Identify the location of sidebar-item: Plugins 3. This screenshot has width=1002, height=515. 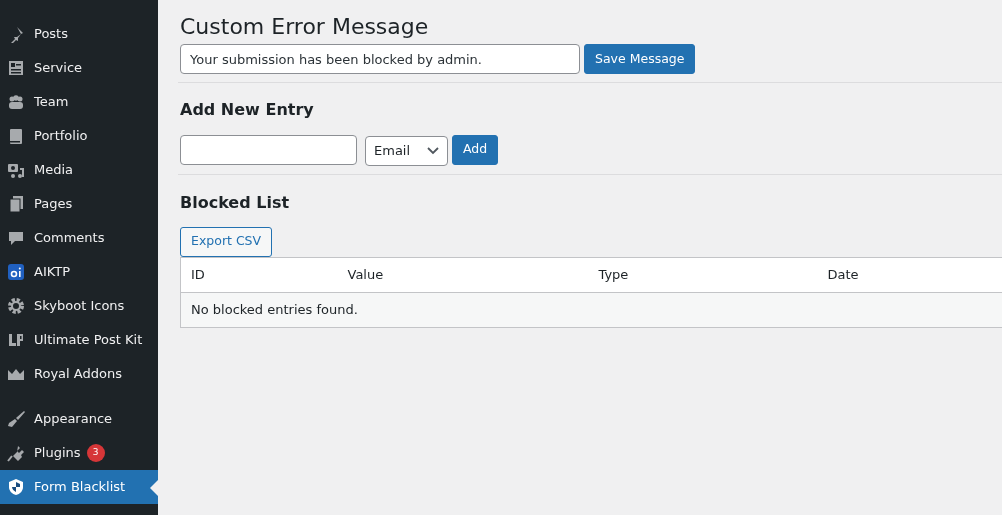
(79, 453).